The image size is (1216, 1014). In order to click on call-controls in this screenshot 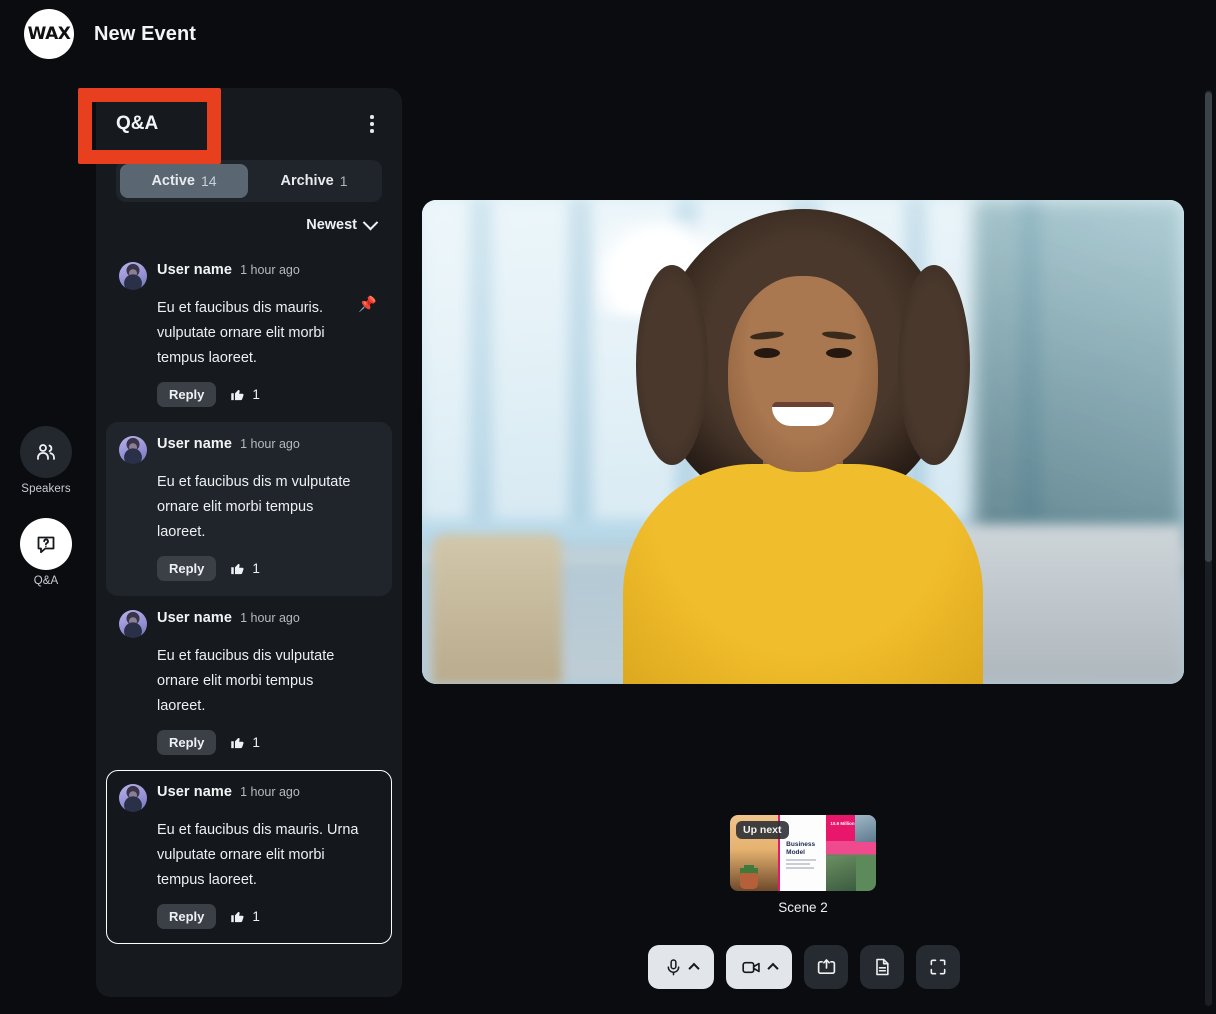, I will do `click(804, 967)`.